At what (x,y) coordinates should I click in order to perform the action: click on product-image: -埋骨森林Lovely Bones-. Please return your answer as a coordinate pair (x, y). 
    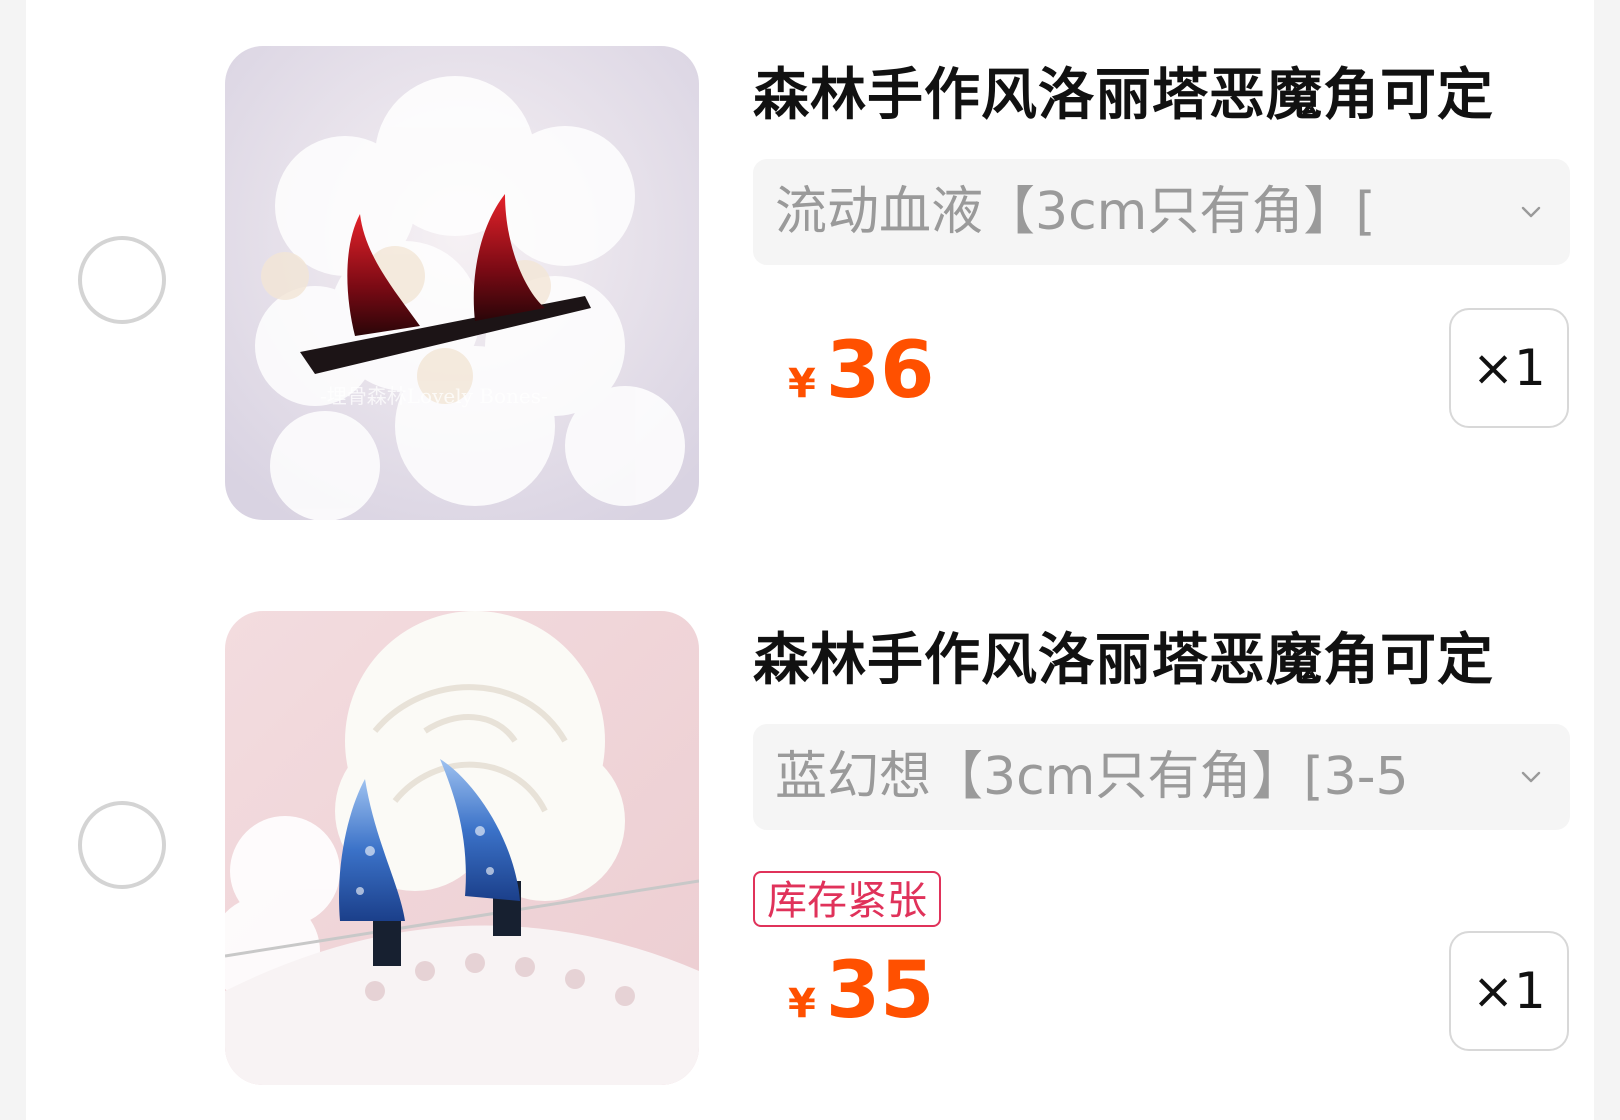
    Looking at the image, I should click on (462, 283).